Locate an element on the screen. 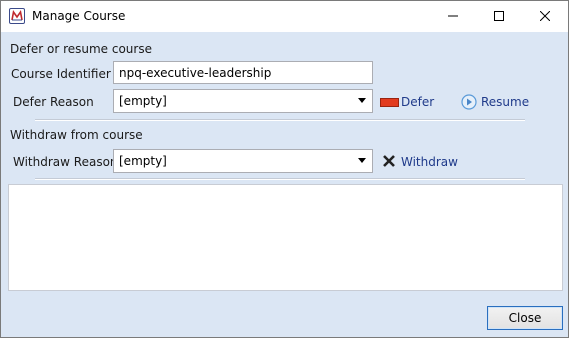 The height and width of the screenshot is (338, 569). close-button: Close is located at coordinates (525, 318).